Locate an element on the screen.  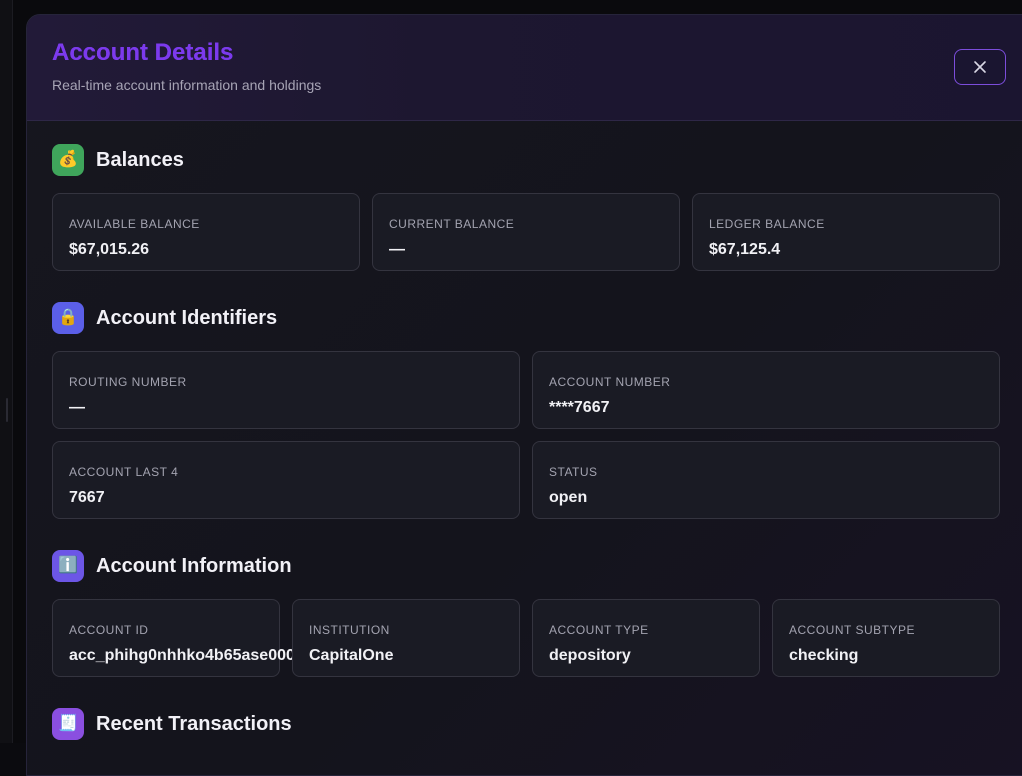
card-label: AVAILABLE BALANCE is located at coordinates (134, 224).